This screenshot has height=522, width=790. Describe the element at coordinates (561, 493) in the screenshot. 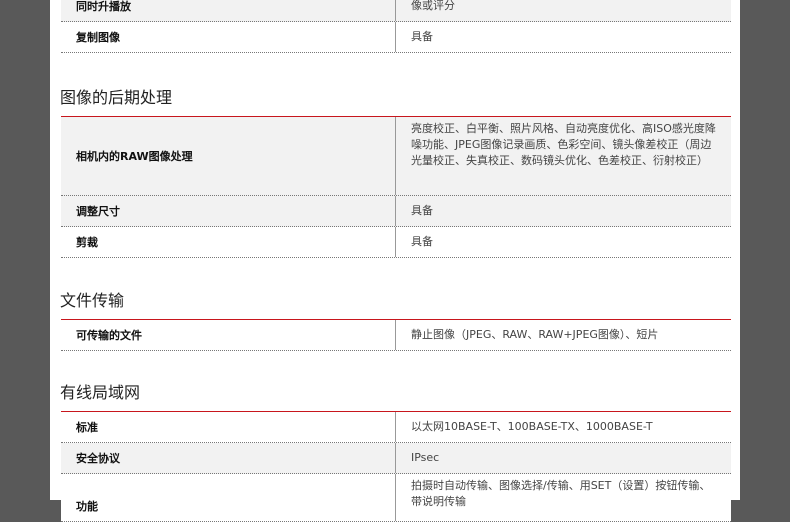

I see `row-value: 拍摄时自动传输、图像选择/传输、用SET（设置）按钮传输、带说明传输` at that location.